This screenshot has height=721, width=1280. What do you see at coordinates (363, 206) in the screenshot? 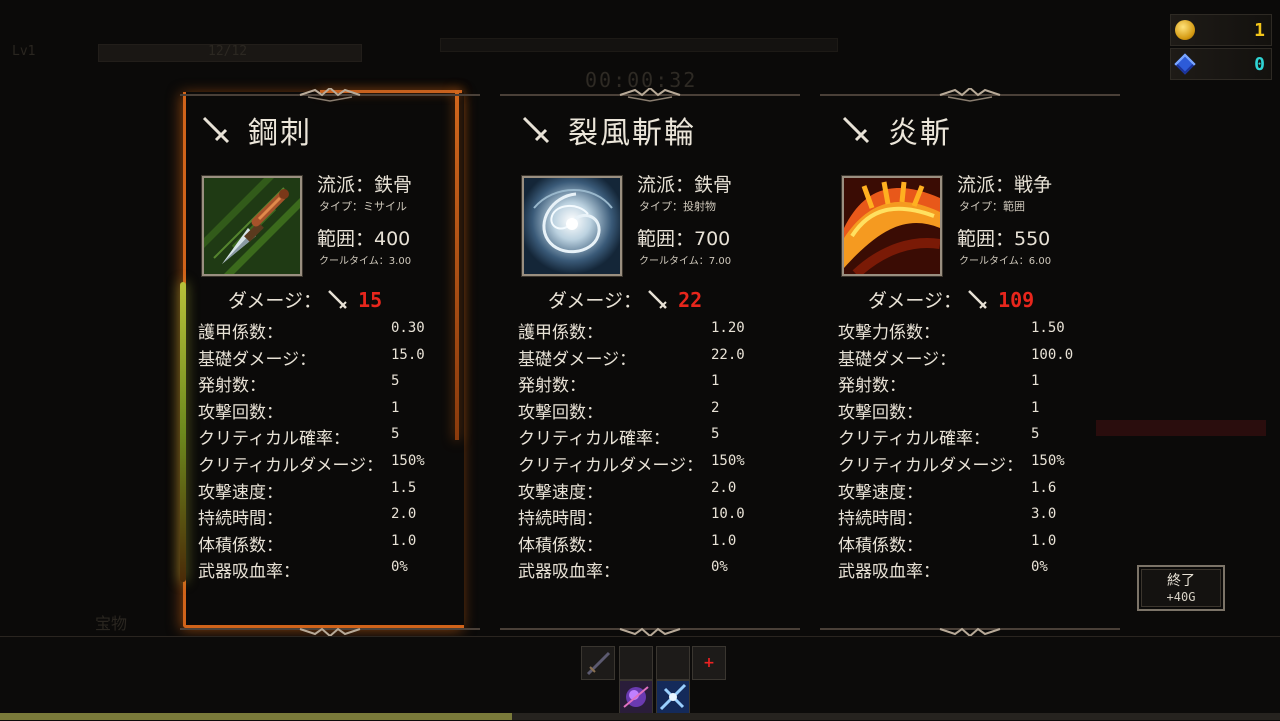
I see `card-type: タイプ：ミサイル` at bounding box center [363, 206].